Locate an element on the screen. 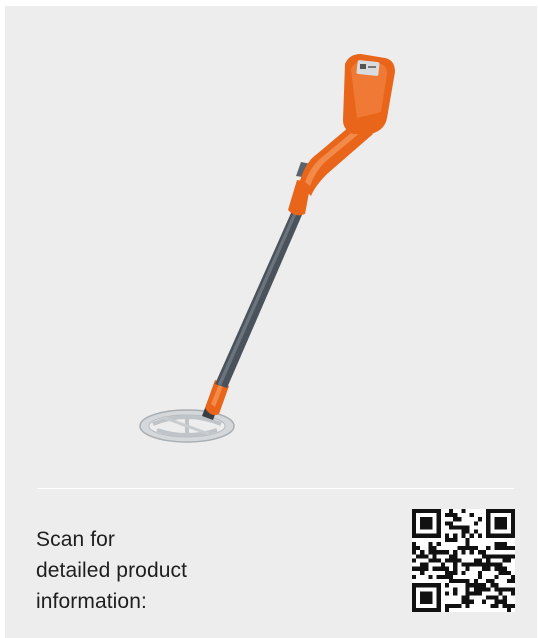 The height and width of the screenshot is (638, 538). qr-code-graphic is located at coordinates (463, 560).